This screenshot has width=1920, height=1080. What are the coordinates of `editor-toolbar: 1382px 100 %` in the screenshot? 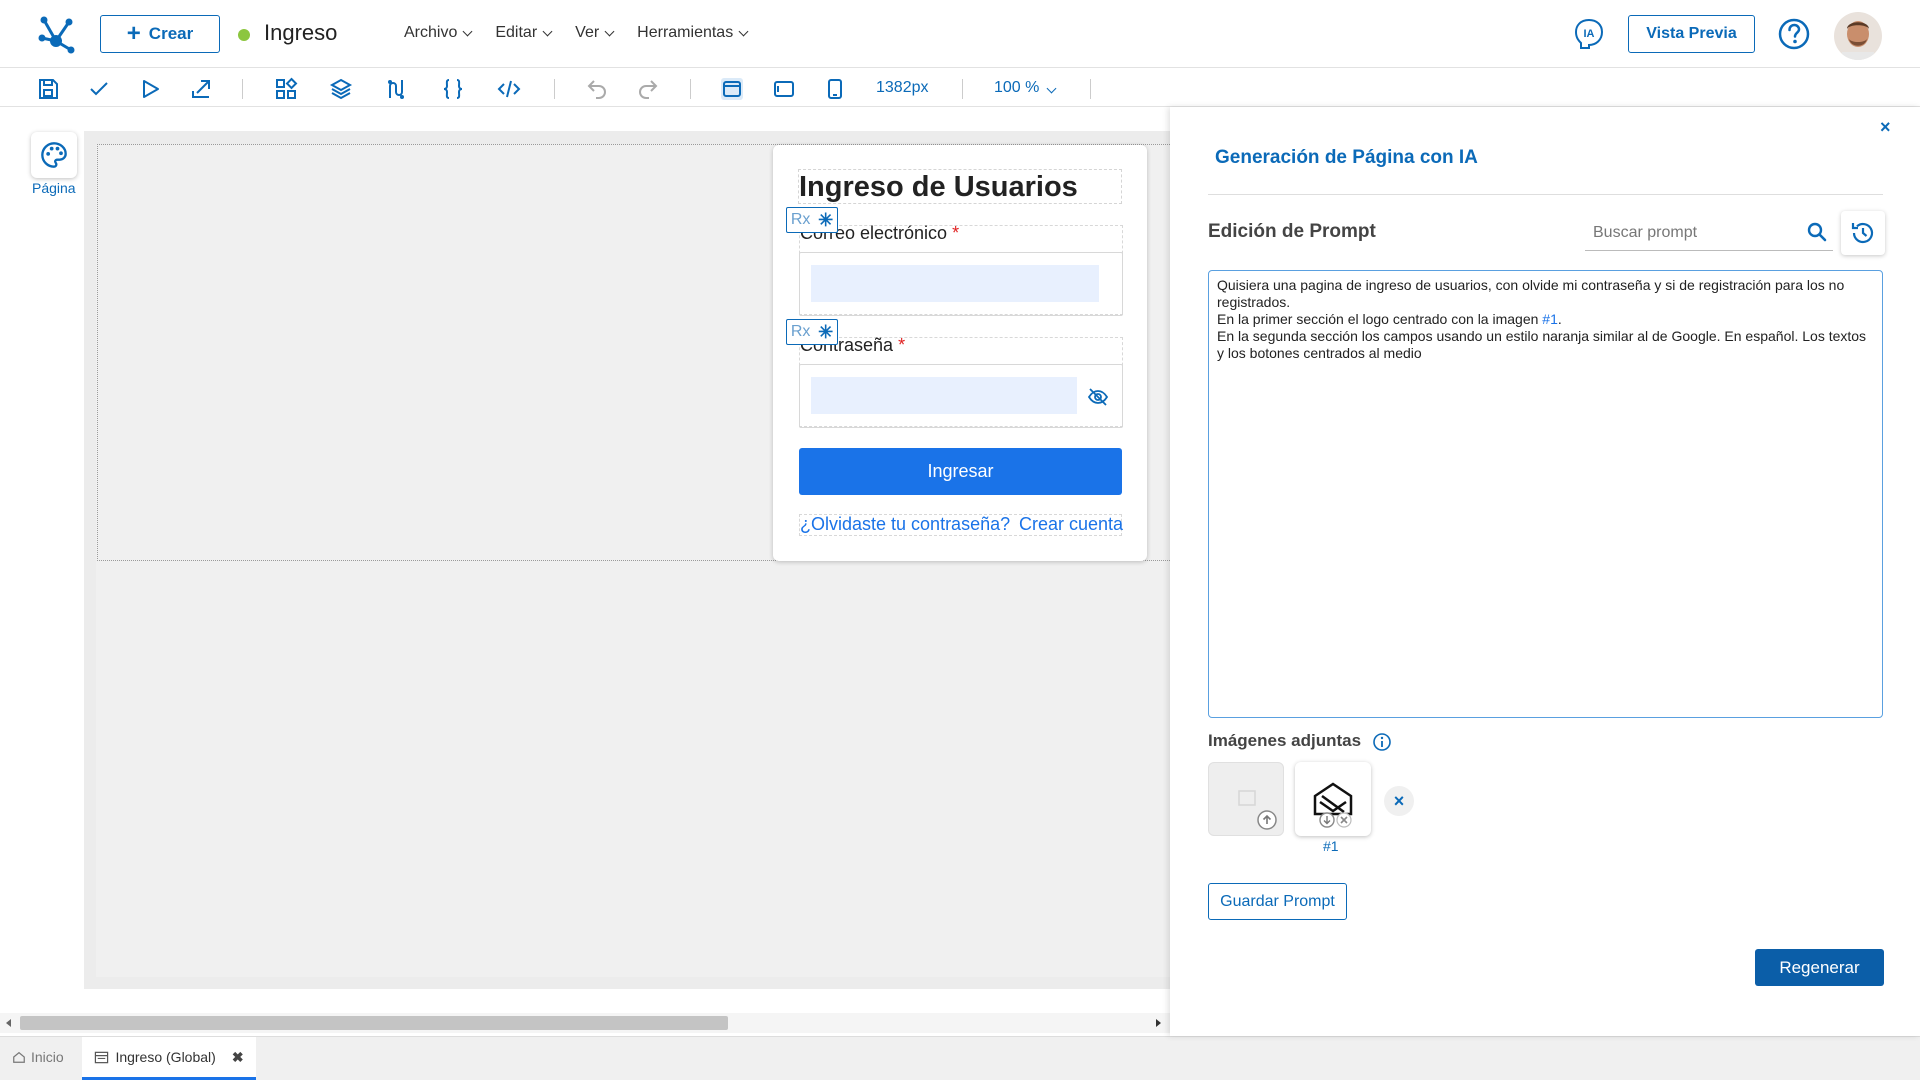 It's located at (960, 88).